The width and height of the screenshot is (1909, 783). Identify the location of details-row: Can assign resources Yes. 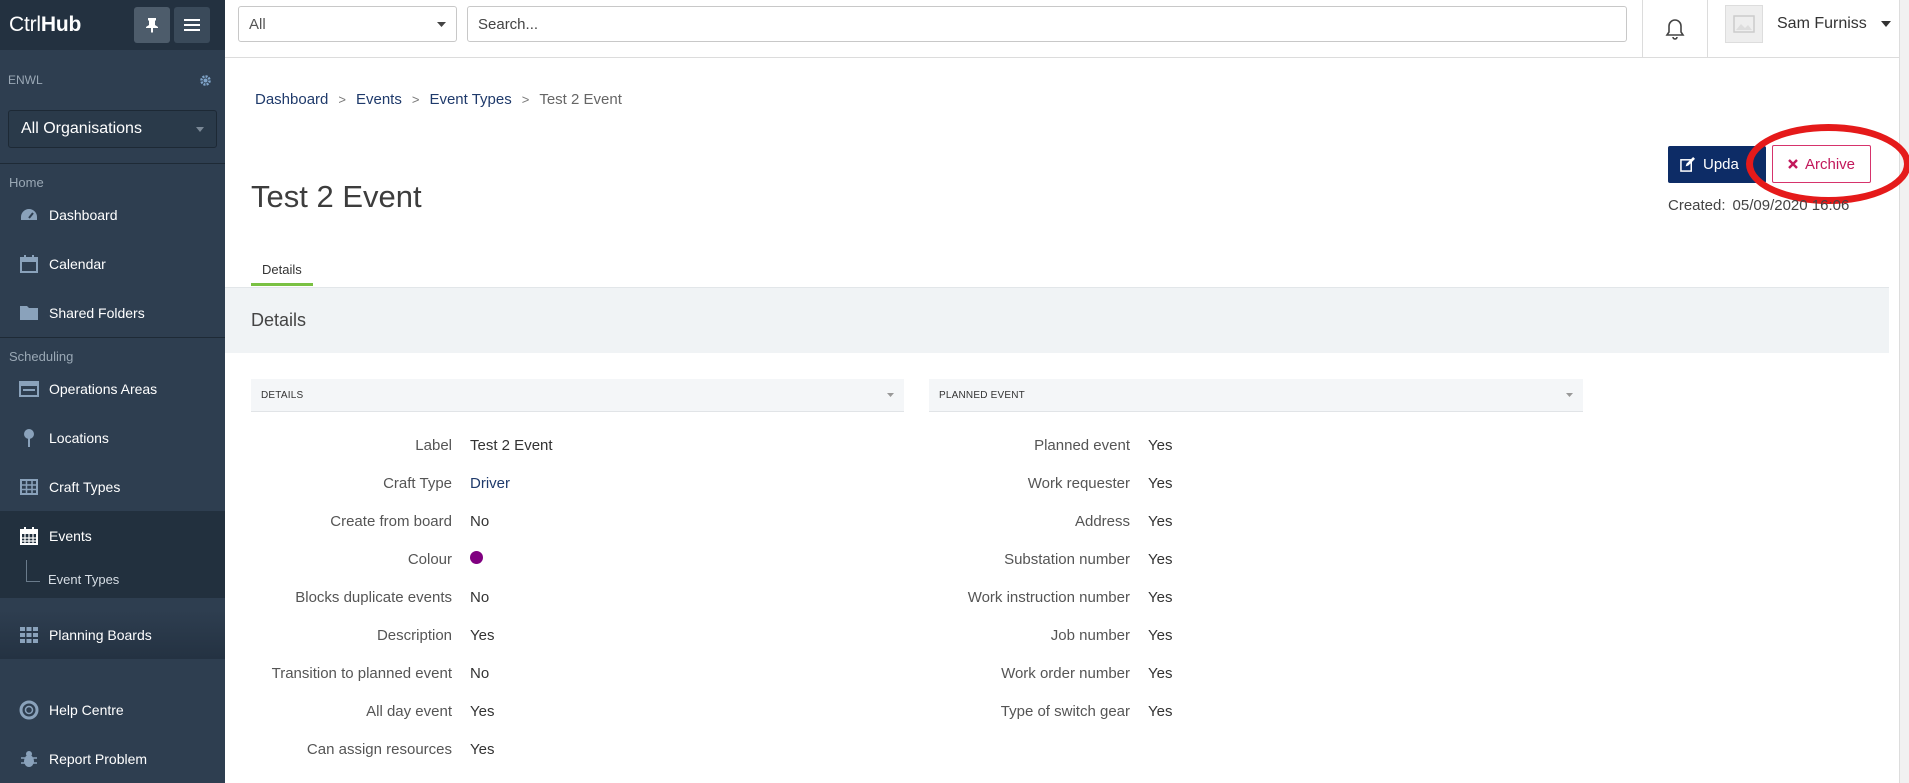
(577, 749).